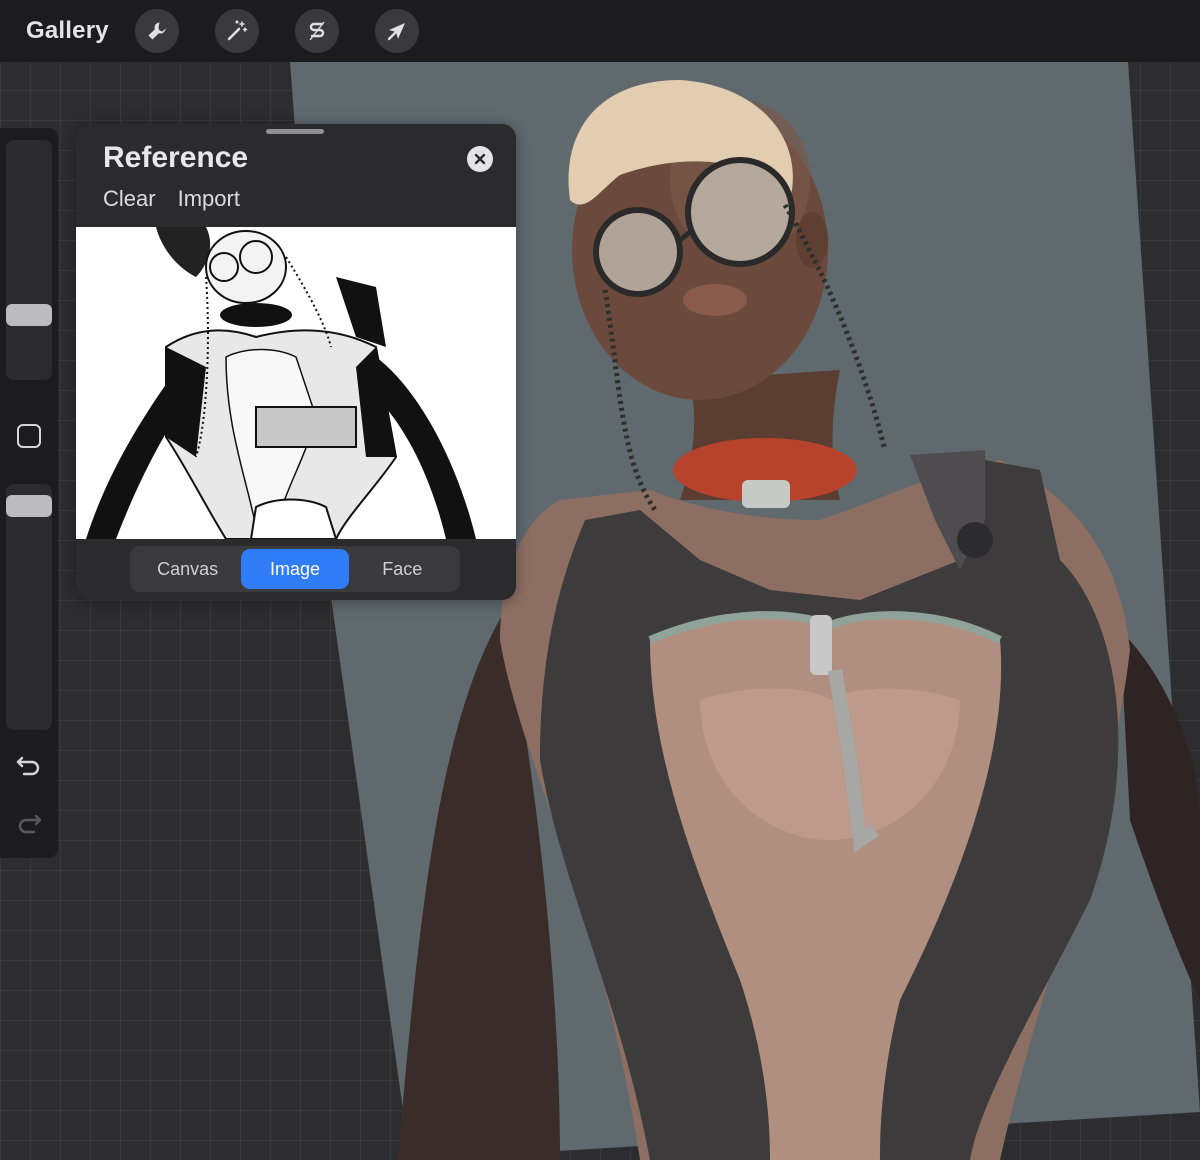  I want to click on import-button: Import, so click(209, 199).